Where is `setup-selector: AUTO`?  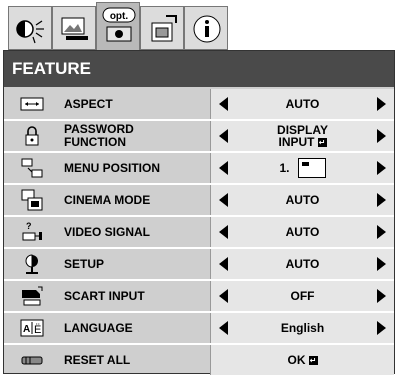 setup-selector: AUTO is located at coordinates (302, 264).